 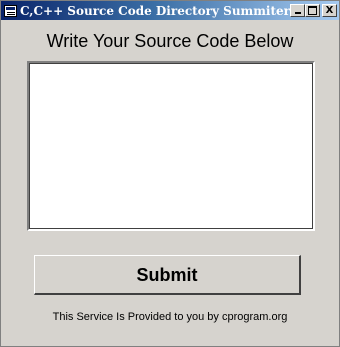 I want to click on close-button: X, so click(x=329, y=10).